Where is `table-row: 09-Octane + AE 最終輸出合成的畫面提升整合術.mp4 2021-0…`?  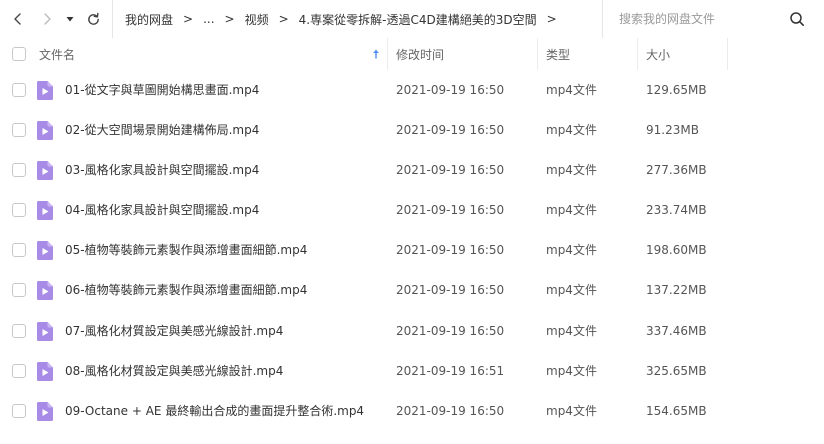
table-row: 09-Octane + AE 最終輸出合成的畫面提升整合術.mp4 2021-0… is located at coordinates (412, 411).